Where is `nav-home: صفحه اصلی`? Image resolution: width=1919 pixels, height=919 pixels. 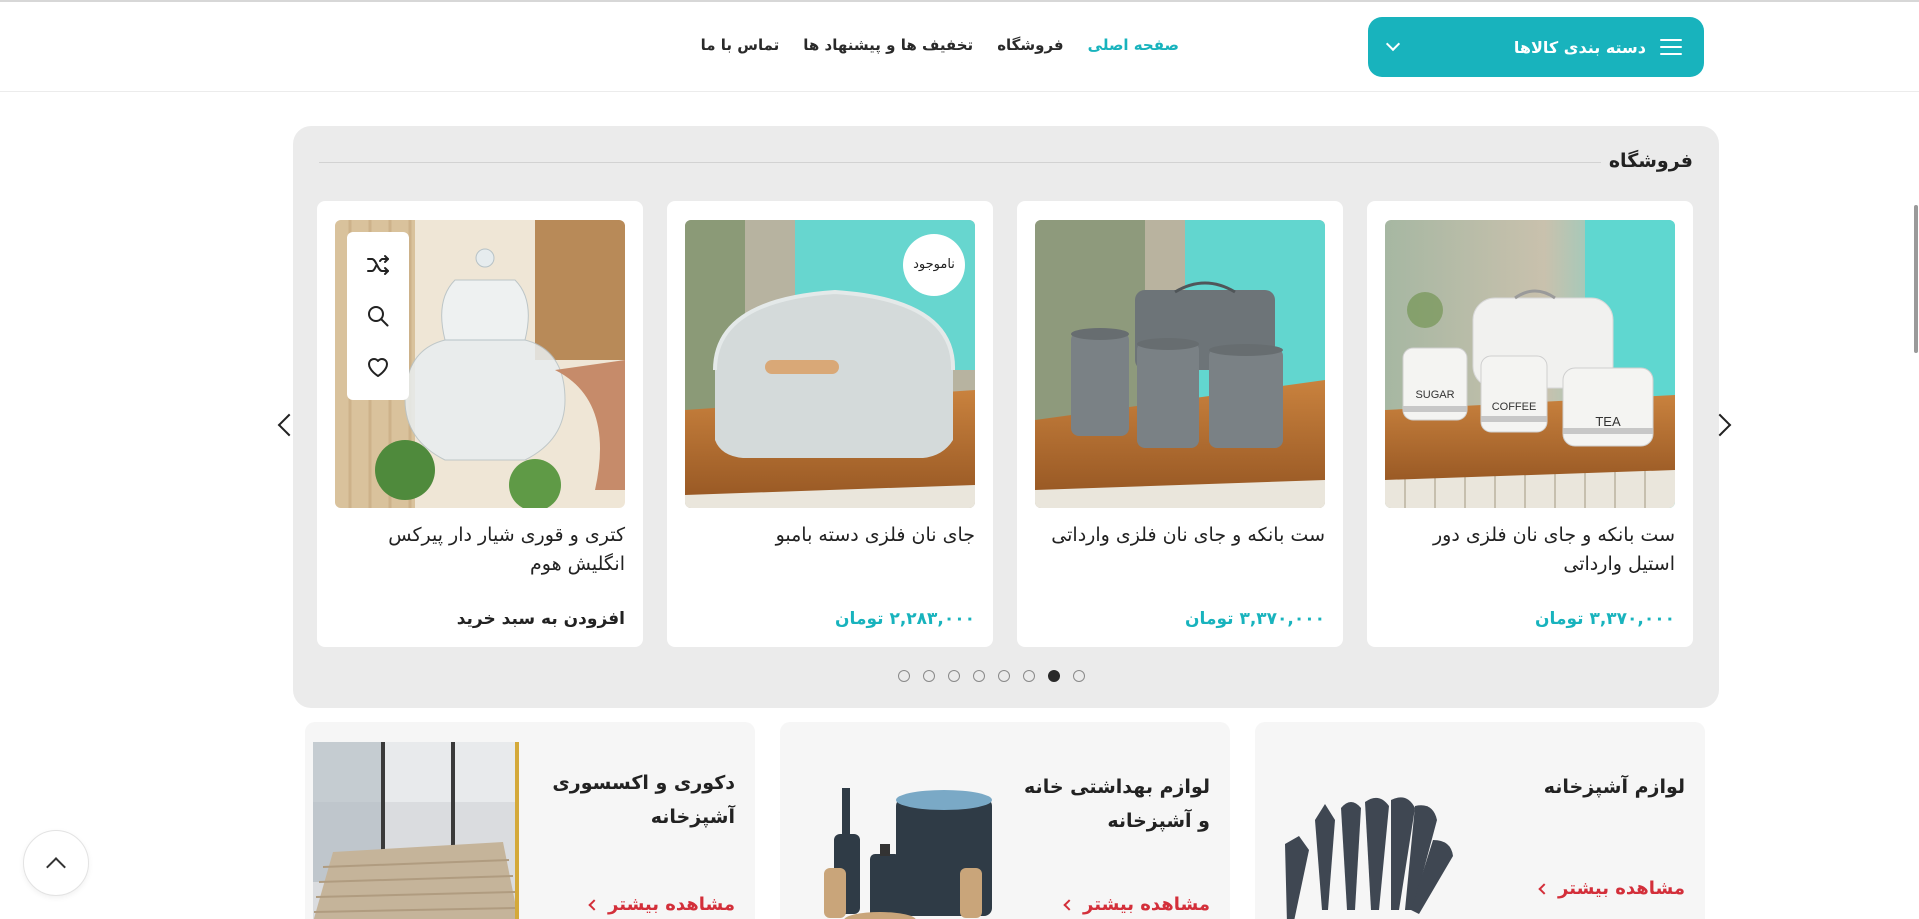 nav-home: صفحه اصلی is located at coordinates (1133, 45).